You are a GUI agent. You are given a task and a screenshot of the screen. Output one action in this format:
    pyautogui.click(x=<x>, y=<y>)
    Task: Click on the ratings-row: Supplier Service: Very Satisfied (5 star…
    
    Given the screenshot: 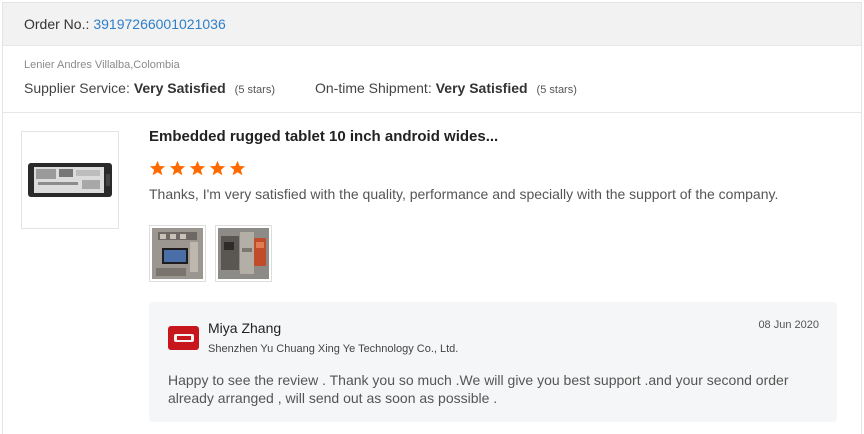 What is the action you would take?
    pyautogui.click(x=432, y=88)
    